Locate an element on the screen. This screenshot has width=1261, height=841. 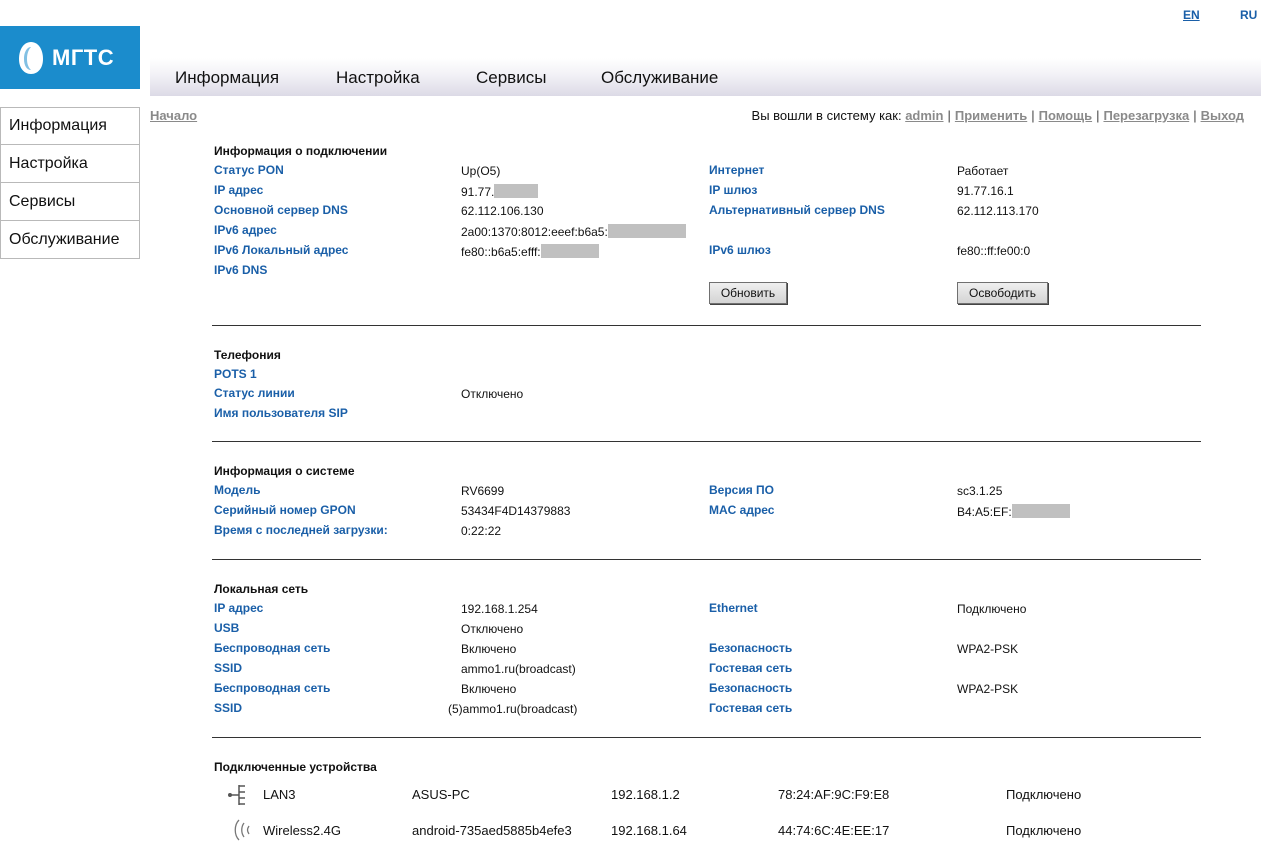
mac-label: MAC адрес is located at coordinates (742, 510).